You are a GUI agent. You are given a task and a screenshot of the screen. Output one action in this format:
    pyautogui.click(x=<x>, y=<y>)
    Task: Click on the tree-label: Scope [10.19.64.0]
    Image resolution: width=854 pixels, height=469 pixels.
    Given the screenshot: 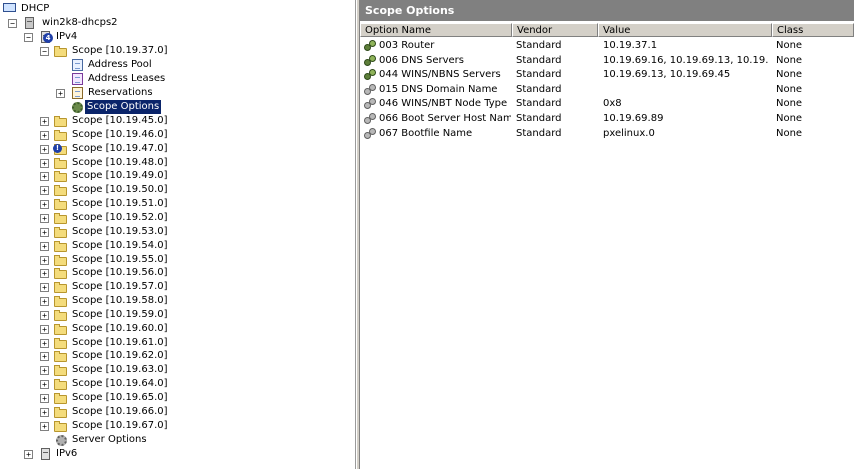 What is the action you would take?
    pyautogui.click(x=120, y=383)
    